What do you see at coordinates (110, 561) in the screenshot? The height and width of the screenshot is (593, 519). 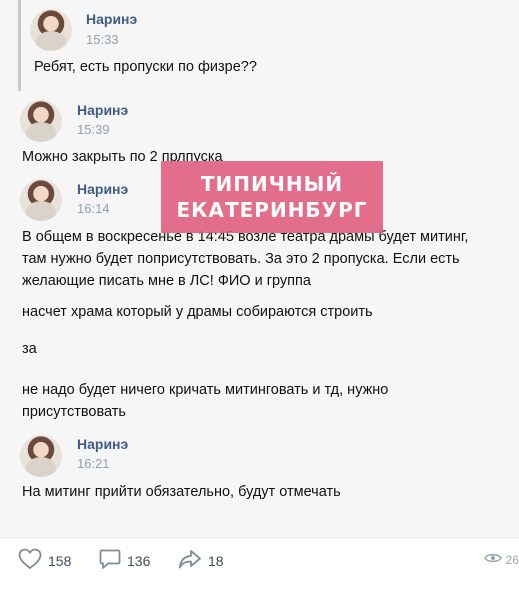 I see `comment-icon` at bounding box center [110, 561].